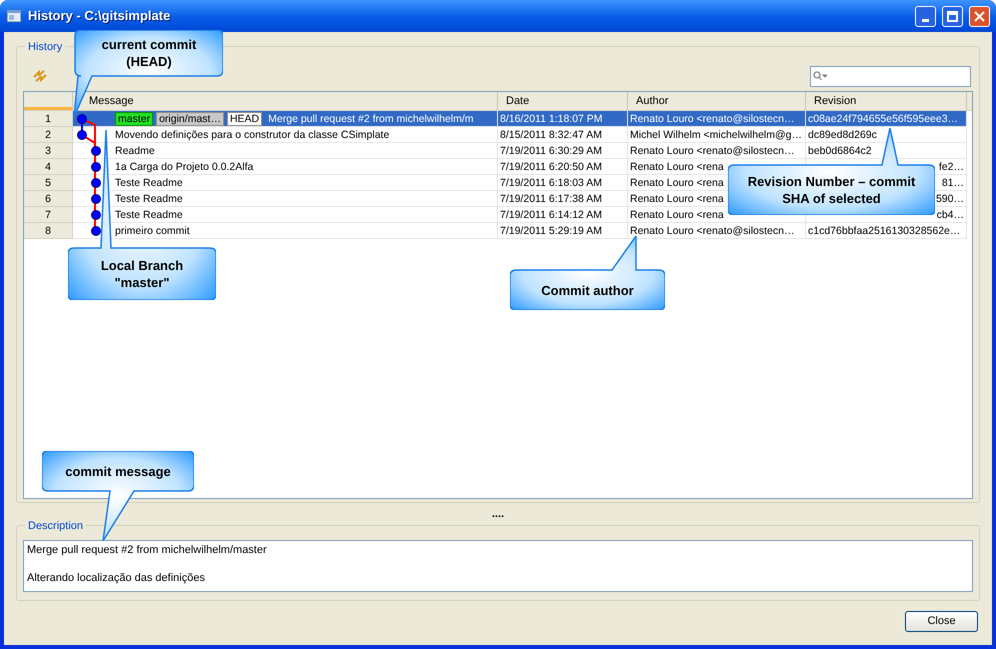 The image size is (996, 649). What do you see at coordinates (135, 151) in the screenshot?
I see `commit-message: Readme` at bounding box center [135, 151].